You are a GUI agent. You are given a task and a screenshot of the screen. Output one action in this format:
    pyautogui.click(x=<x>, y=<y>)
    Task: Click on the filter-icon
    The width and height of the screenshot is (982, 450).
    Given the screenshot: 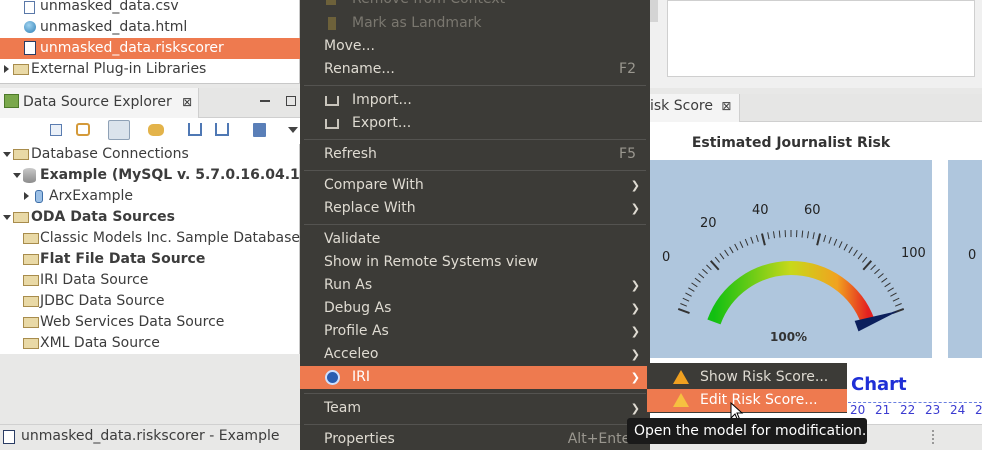 What is the action you would take?
    pyautogui.click(x=119, y=130)
    